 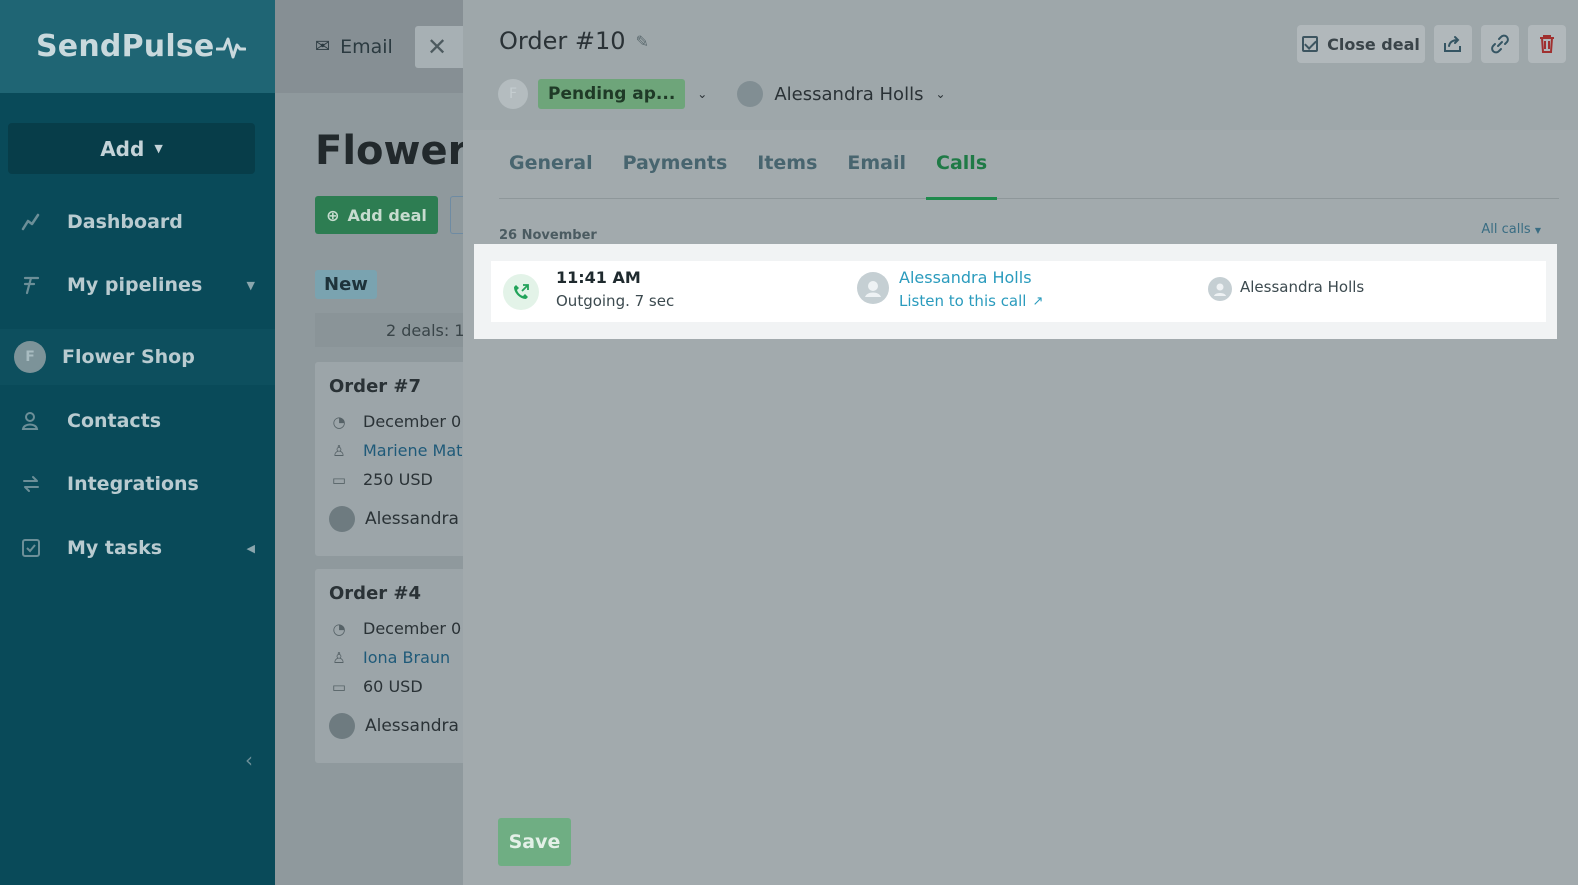 I want to click on close-deal-button: Close deal, so click(x=1361, y=44).